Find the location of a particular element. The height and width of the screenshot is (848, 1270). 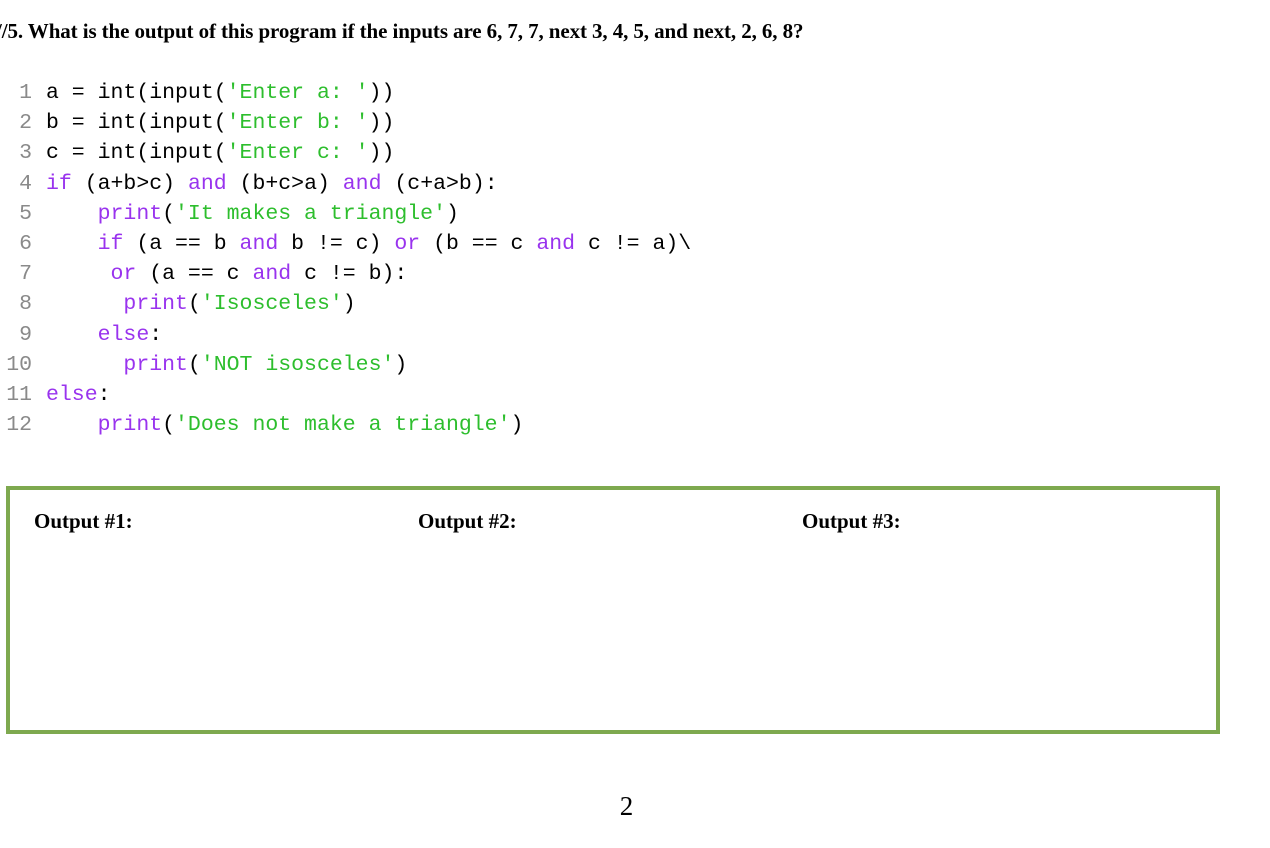

code-line-text: print('Does not make a triangle') is located at coordinates (278, 425).